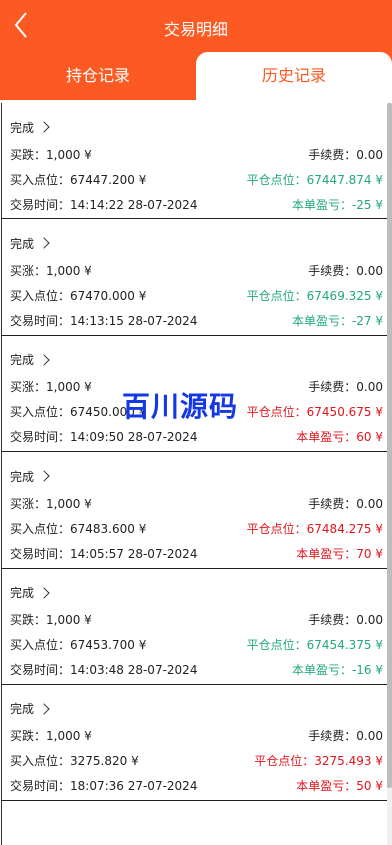 The width and height of the screenshot is (392, 845). I want to click on record-pnl: 本单盈亏：50 ¥, so click(339, 786).